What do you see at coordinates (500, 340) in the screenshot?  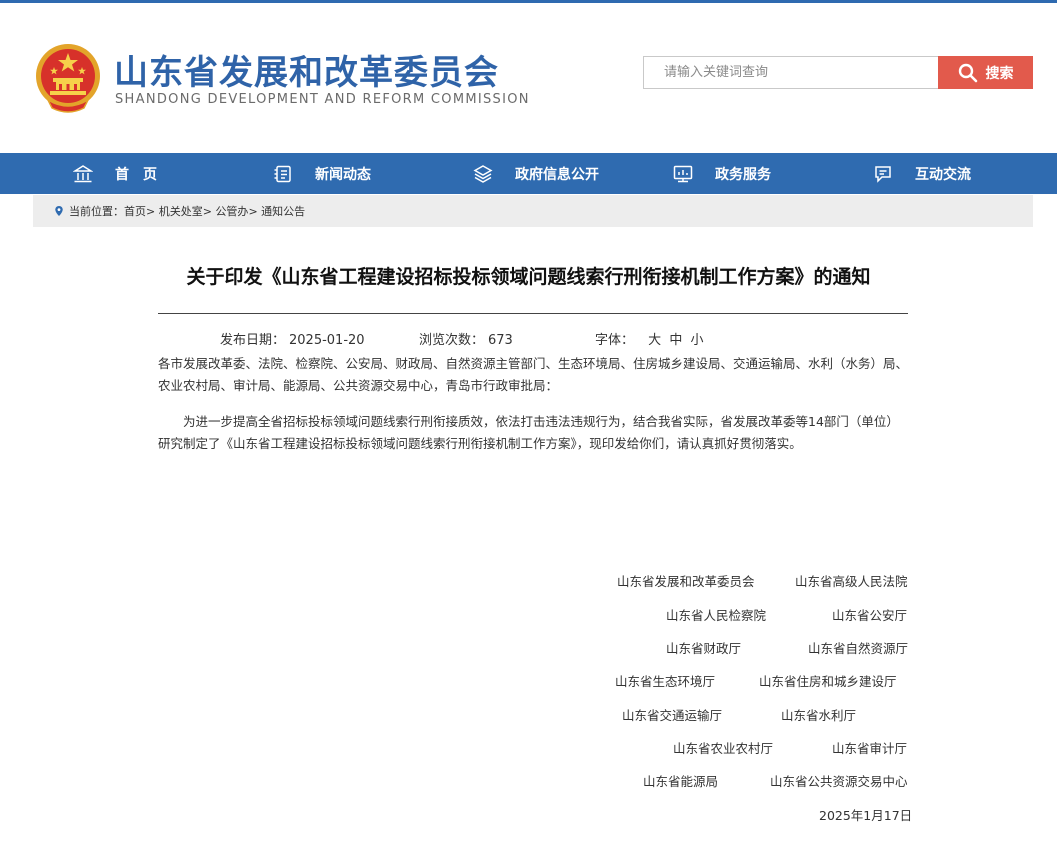 I see `view-count-value: 673` at bounding box center [500, 340].